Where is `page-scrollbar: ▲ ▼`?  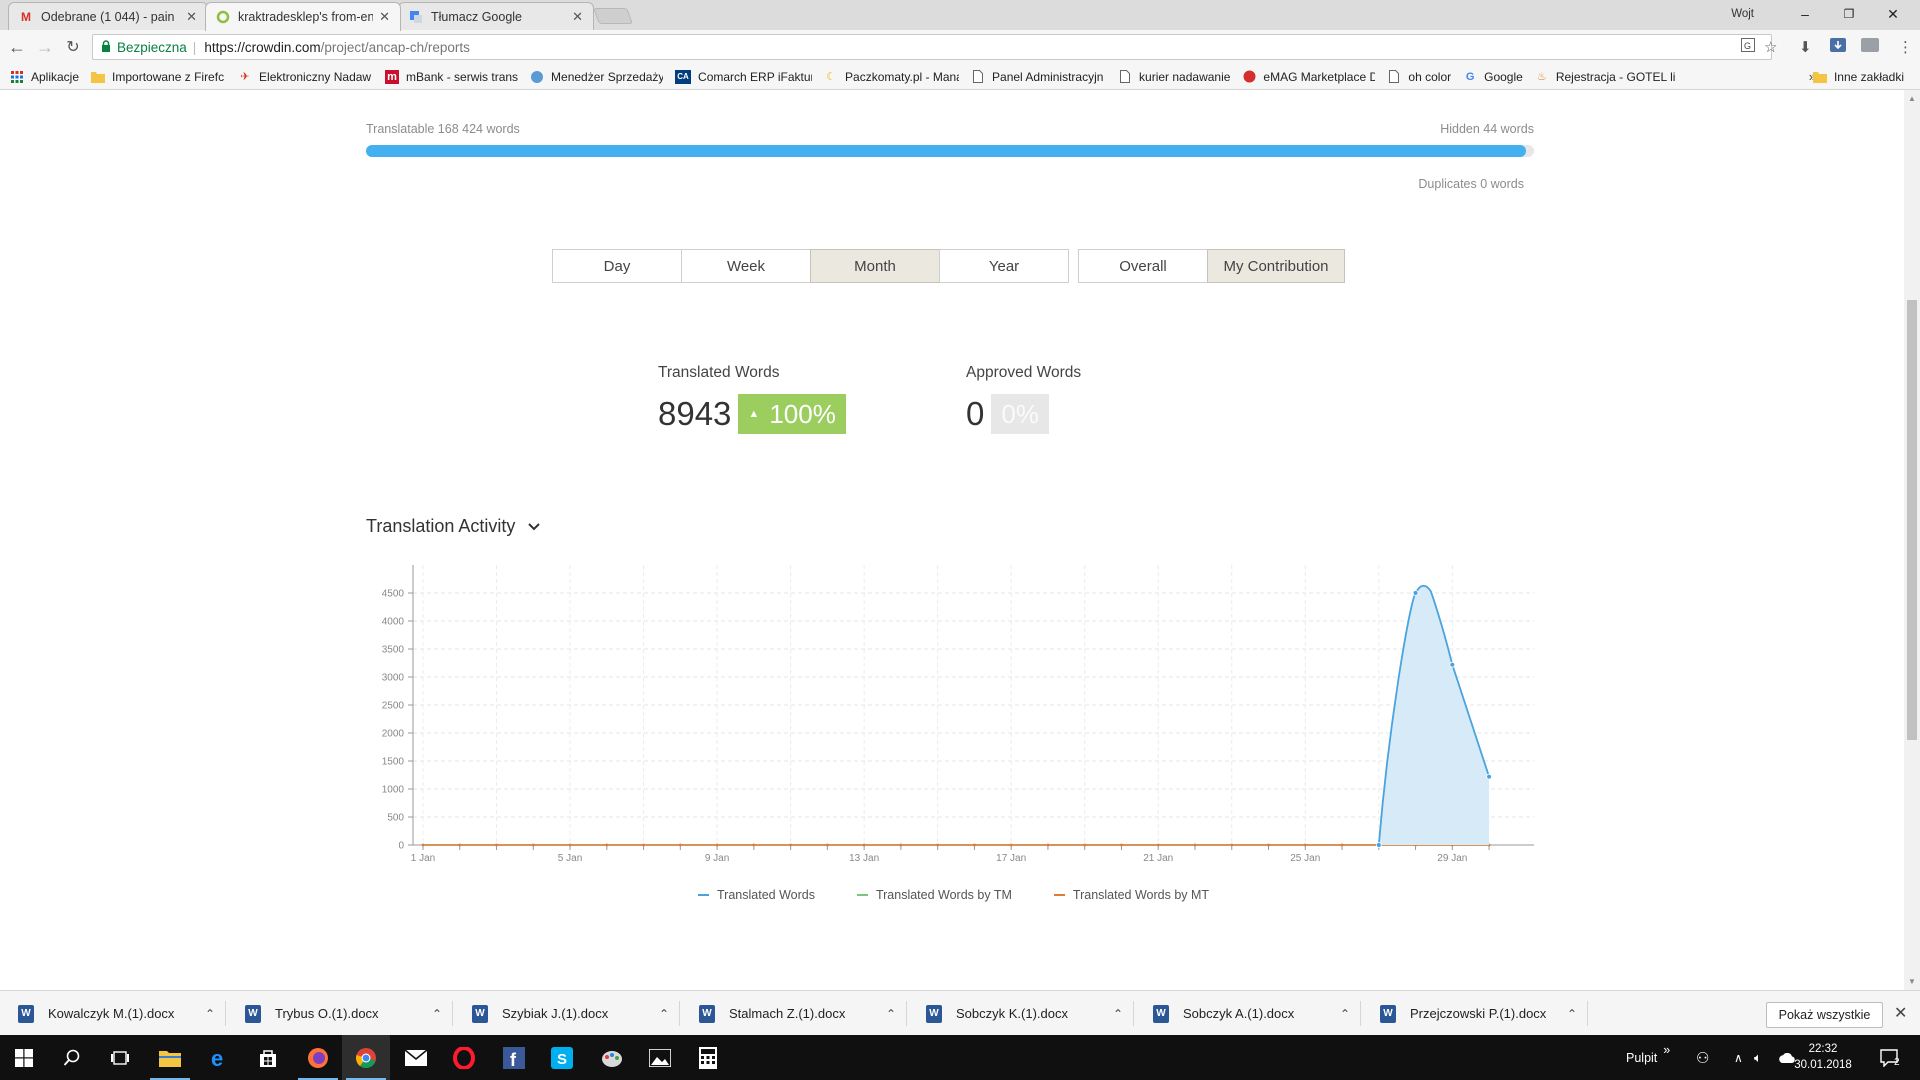
page-scrollbar: ▲ ▼ is located at coordinates (1912, 540).